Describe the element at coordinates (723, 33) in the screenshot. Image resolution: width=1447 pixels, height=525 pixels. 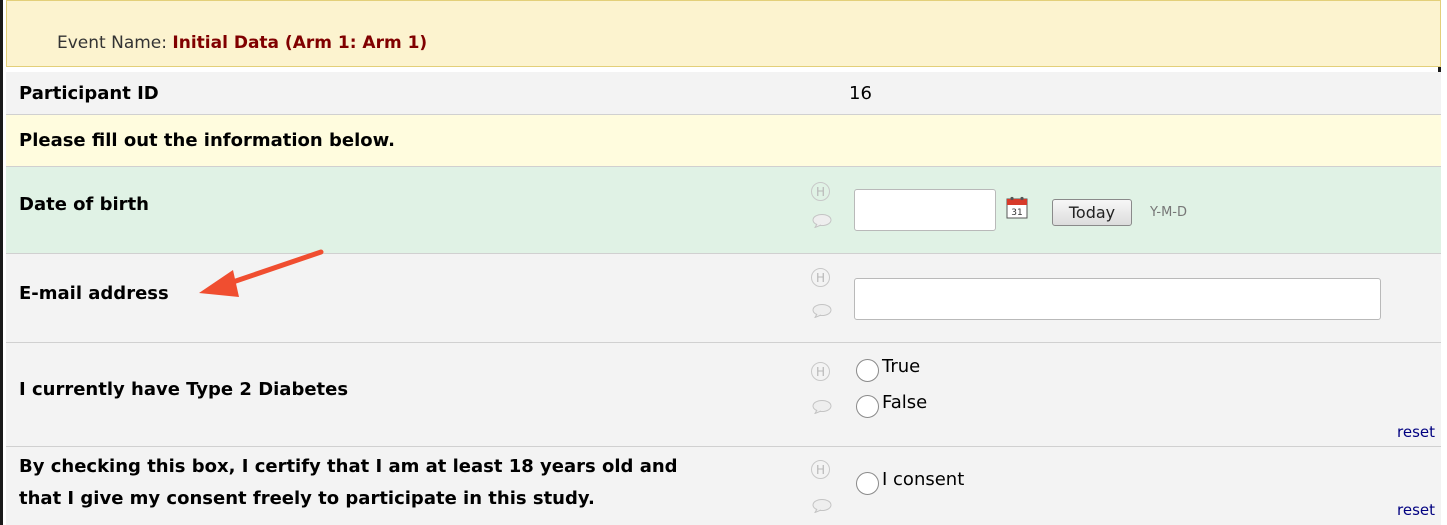
I see `event-name-bar: Event Name: Initial Data (Arm 1: Arm 1)` at that location.